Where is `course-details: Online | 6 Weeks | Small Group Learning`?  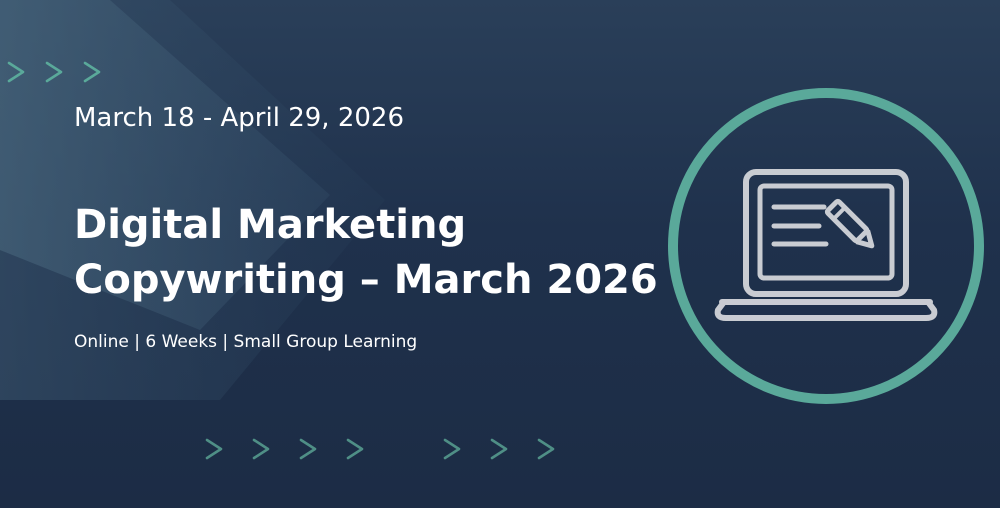 course-details: Online | 6 Weeks | Small Group Learning is located at coordinates (246, 342).